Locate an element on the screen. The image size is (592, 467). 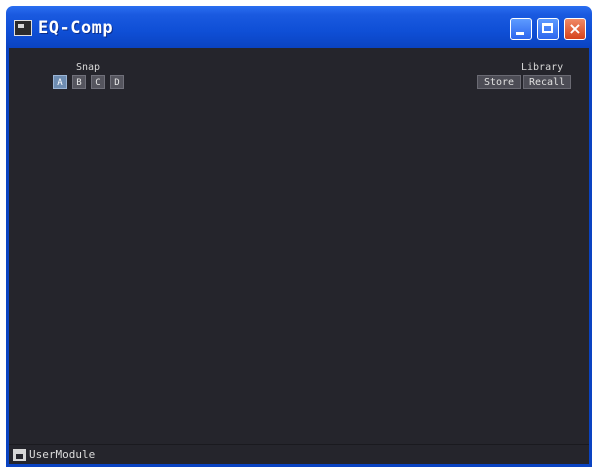
app-icon is located at coordinates (23, 28).